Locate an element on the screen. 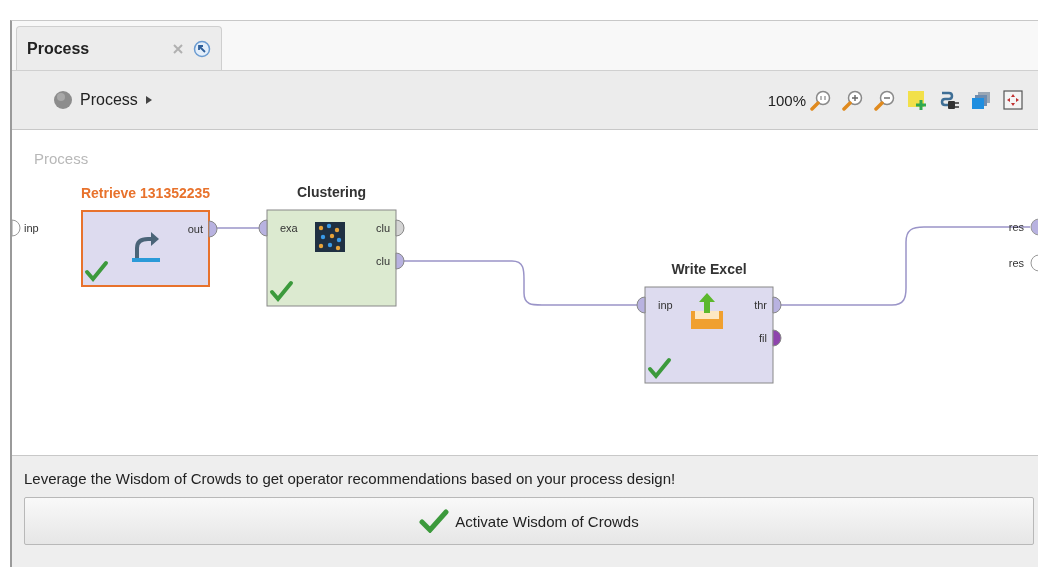 The height and width of the screenshot is (567, 1038). zoom-level: 100% is located at coordinates (786, 100).